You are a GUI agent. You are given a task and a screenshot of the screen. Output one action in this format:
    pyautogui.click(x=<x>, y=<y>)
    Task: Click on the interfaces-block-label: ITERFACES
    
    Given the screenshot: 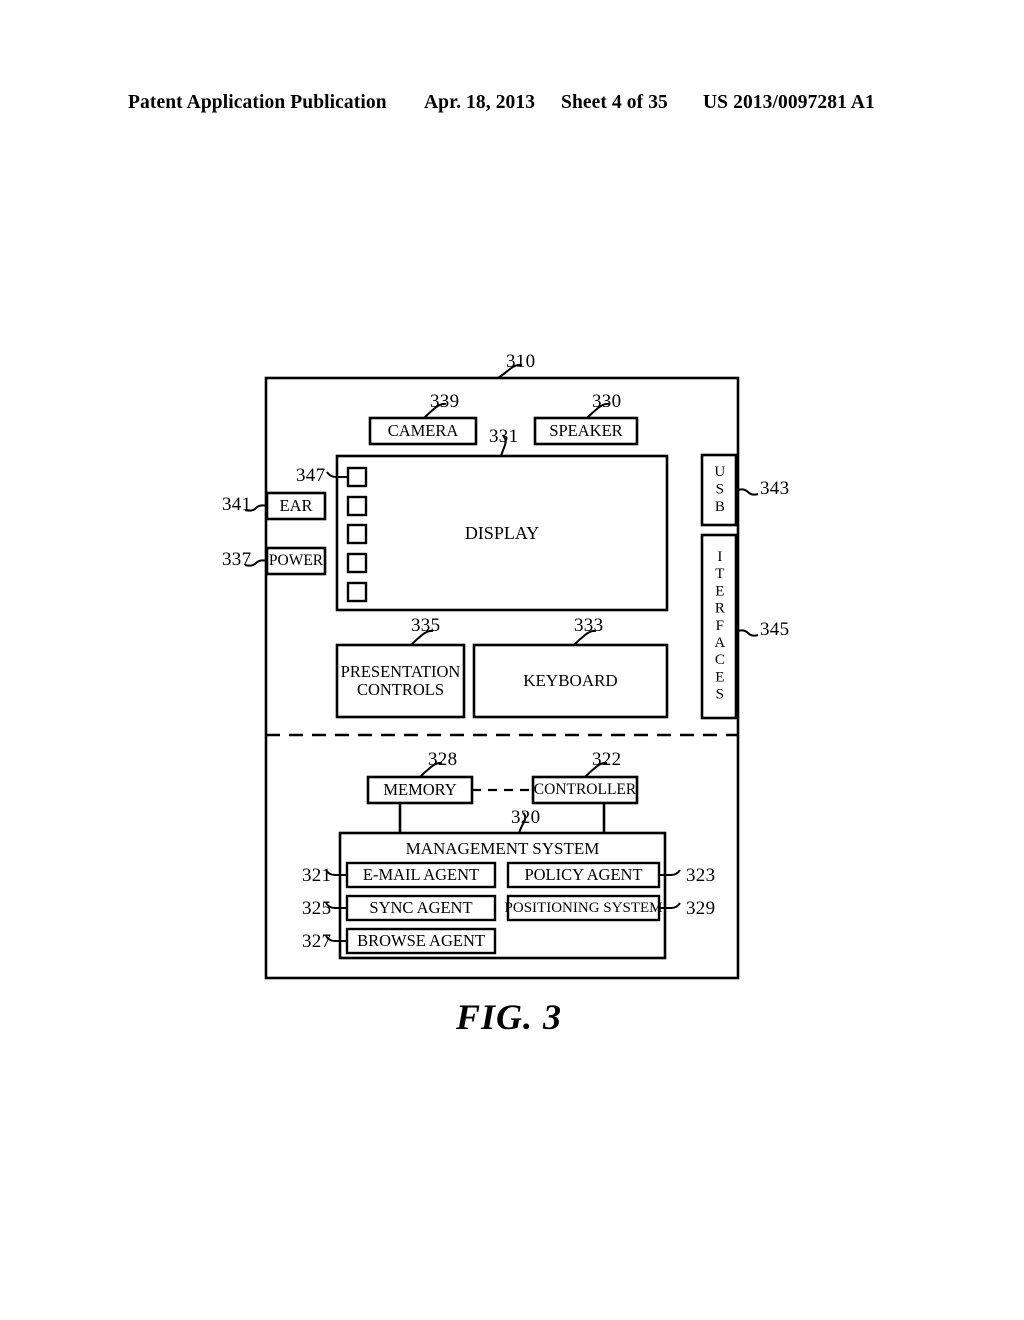 What is the action you would take?
    pyautogui.click(x=719, y=626)
    